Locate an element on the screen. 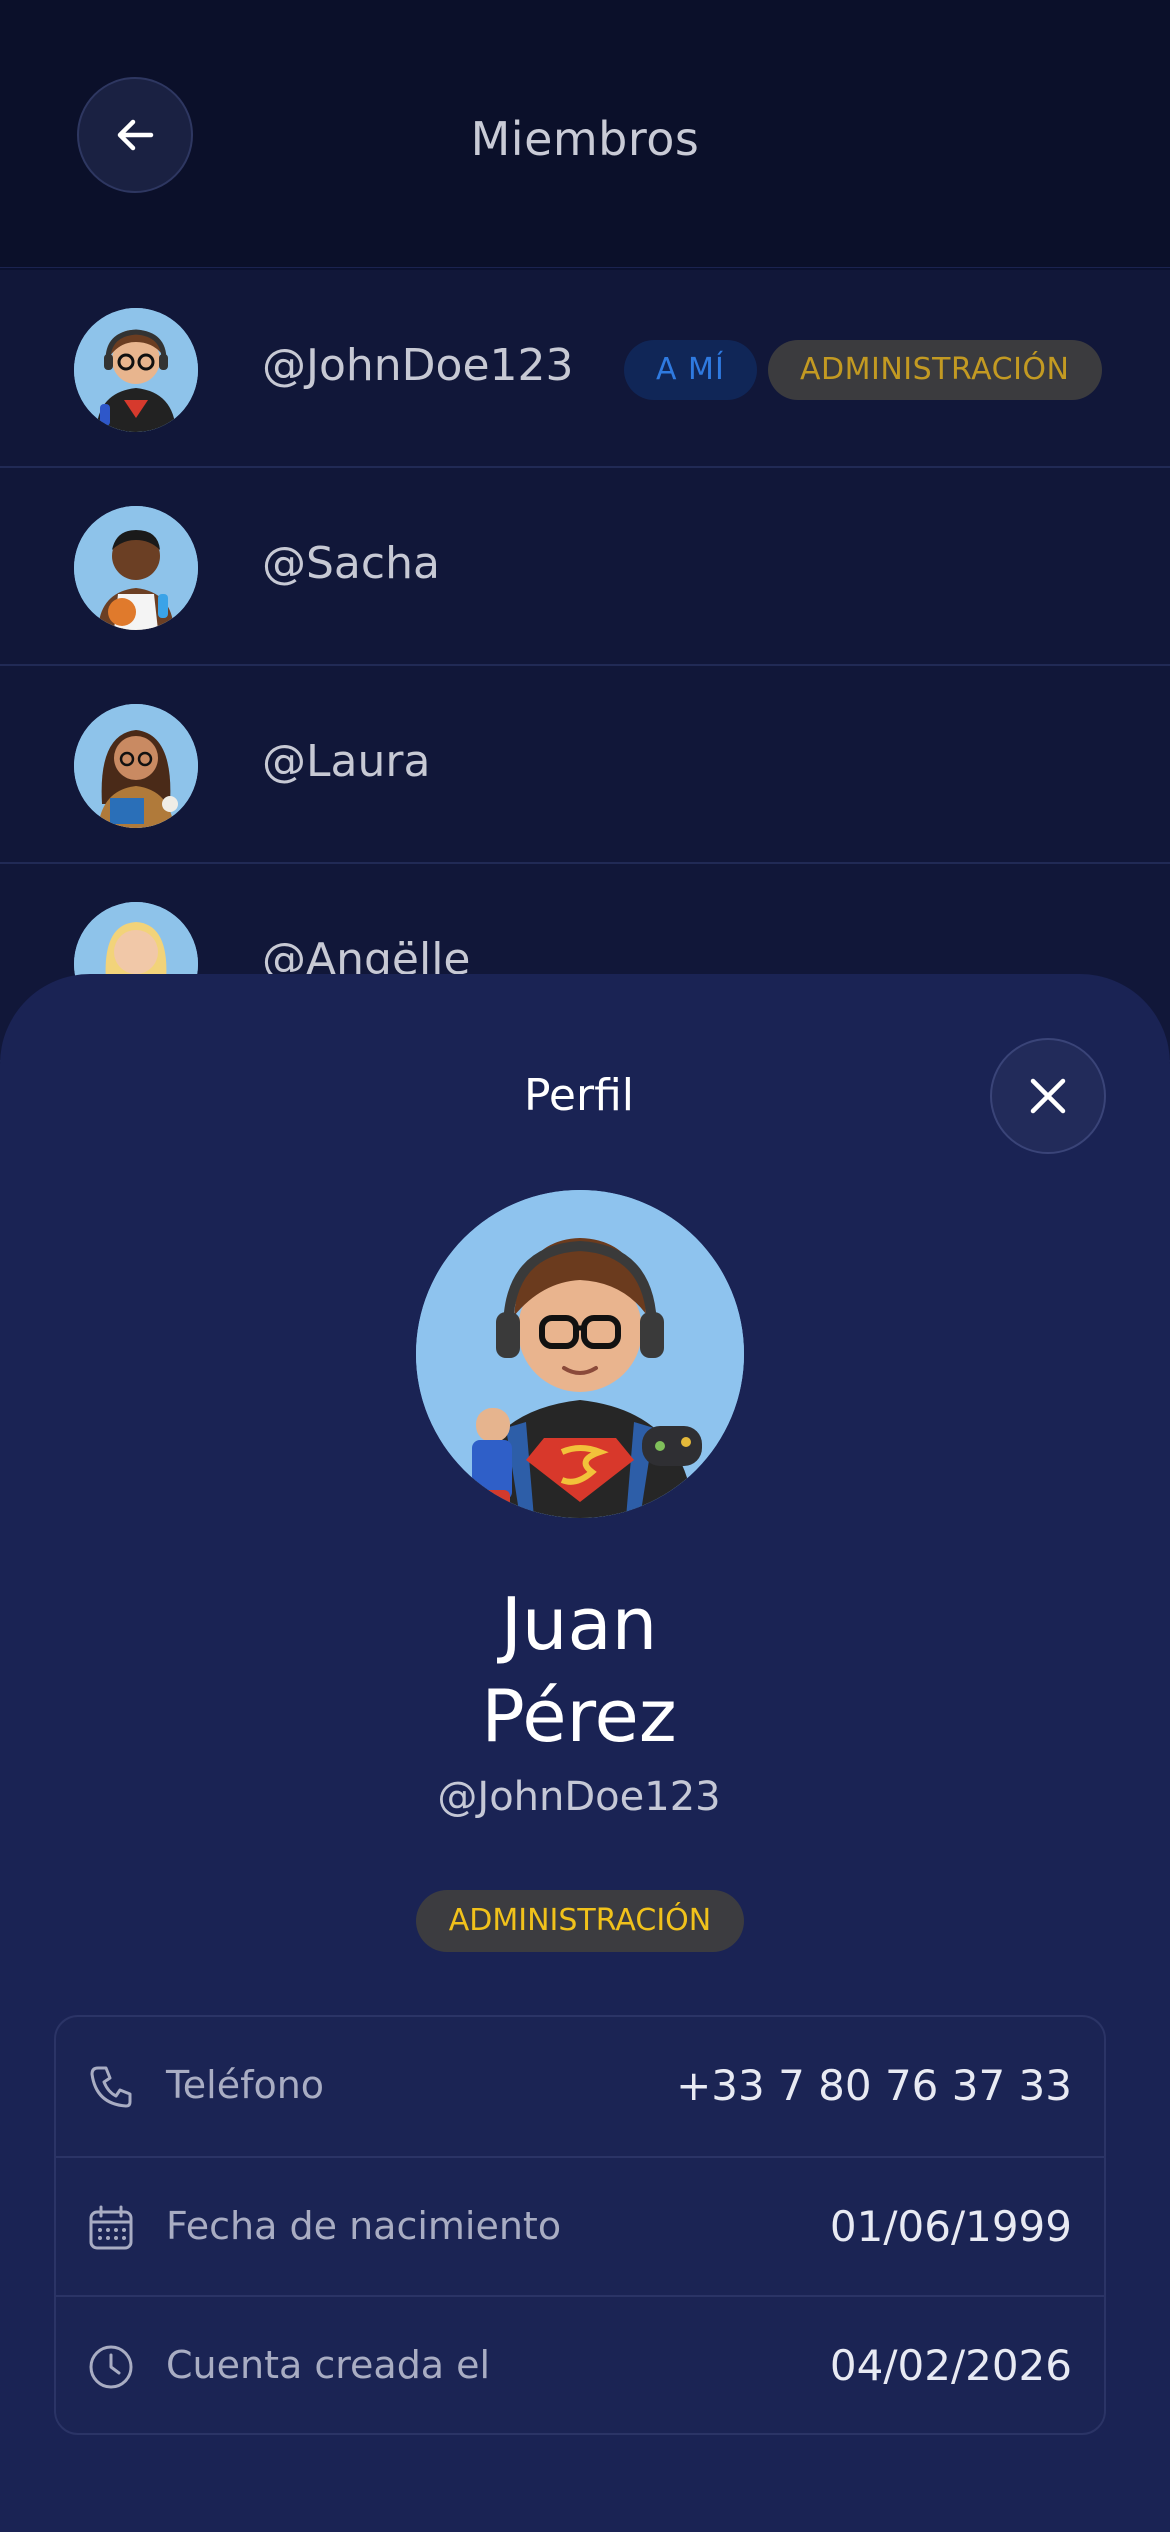  member-row: @Laura is located at coordinates (585, 765).